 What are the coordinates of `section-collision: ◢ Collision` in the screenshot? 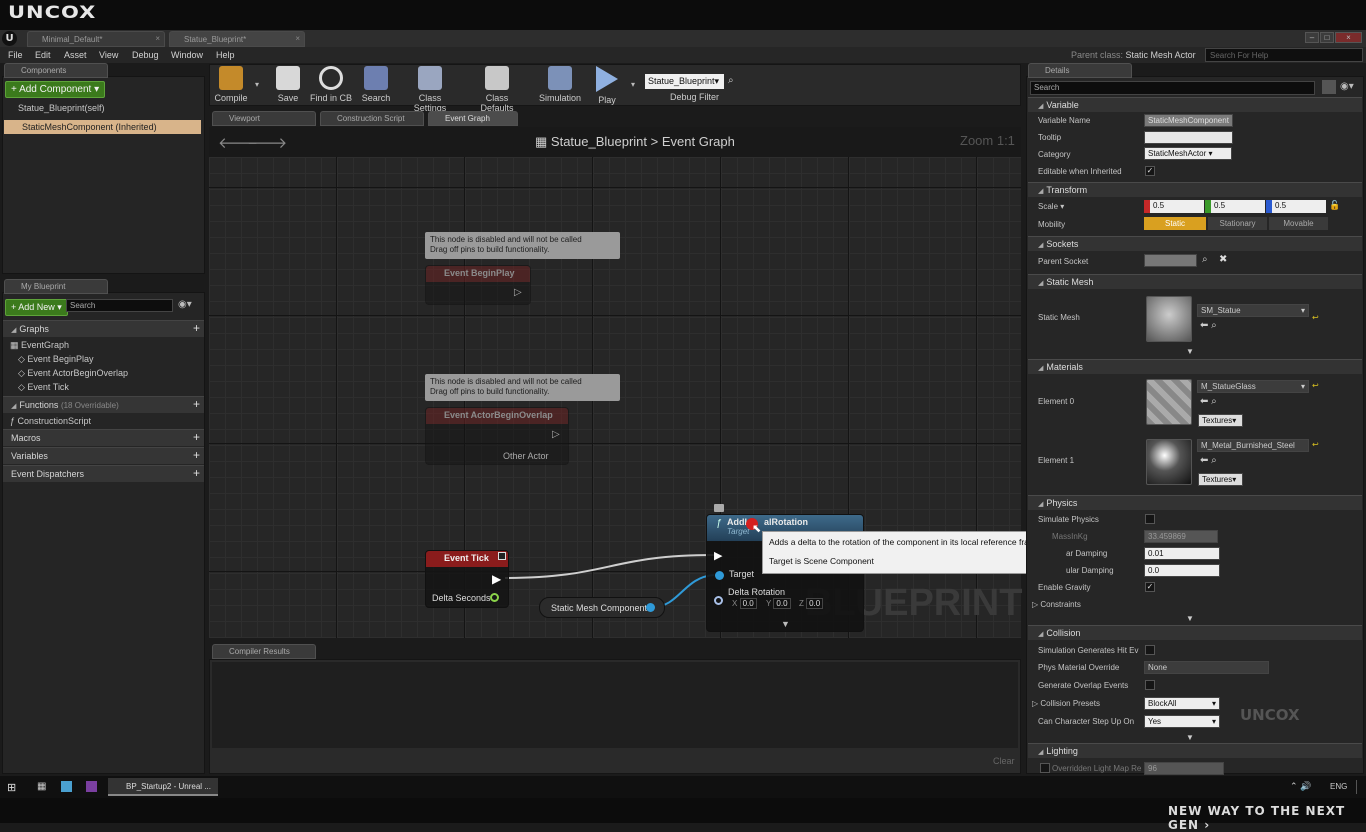 It's located at (1195, 632).